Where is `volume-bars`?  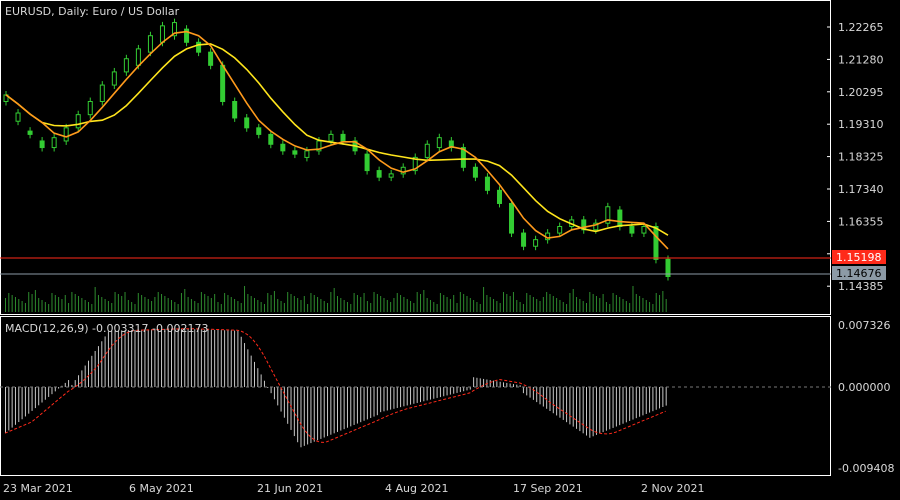 volume-bars is located at coordinates (336, 299).